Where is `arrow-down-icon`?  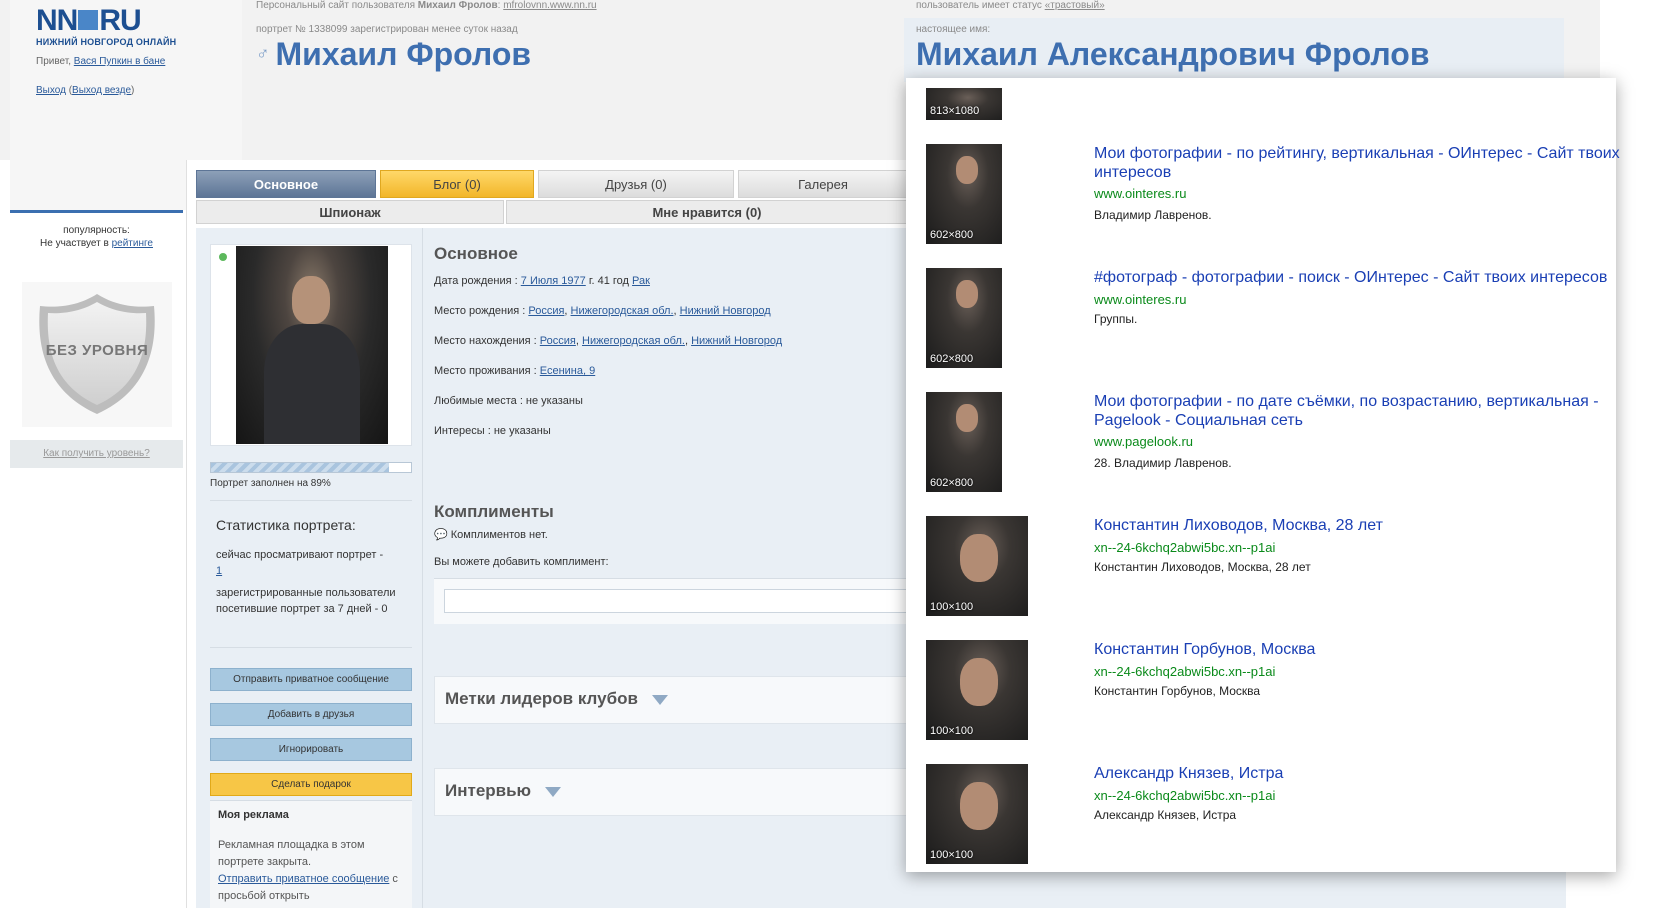
arrow-down-icon is located at coordinates (553, 792).